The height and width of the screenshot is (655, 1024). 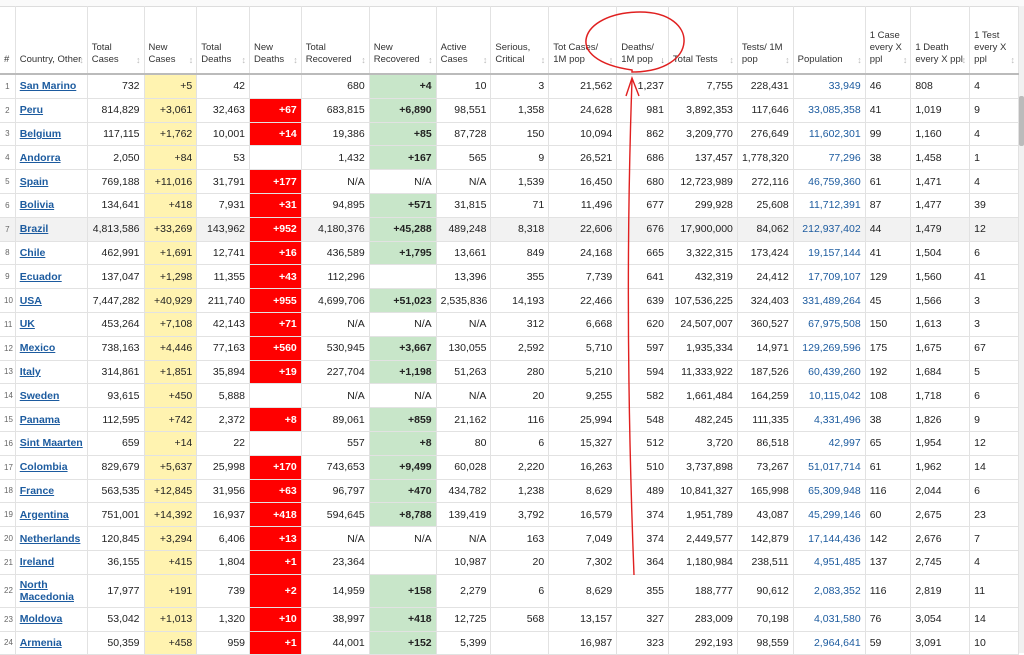 What do you see at coordinates (1021, 329) in the screenshot?
I see `scrollbar` at bounding box center [1021, 329].